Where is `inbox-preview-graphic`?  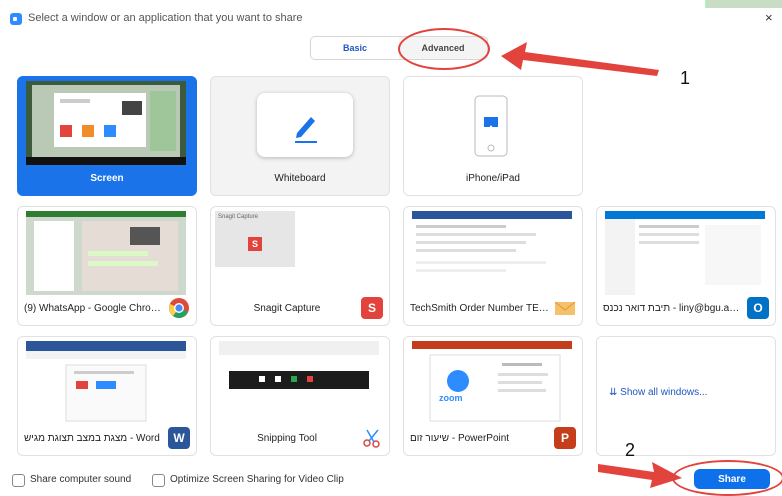 inbox-preview-graphic is located at coordinates (685, 253).